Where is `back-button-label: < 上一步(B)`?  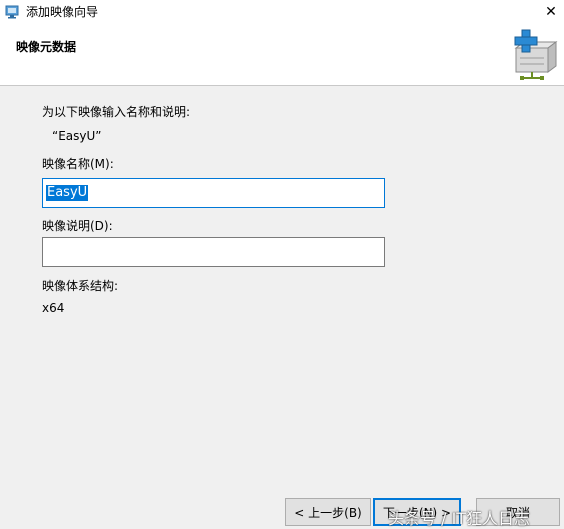
back-button-label: < 上一步(B) is located at coordinates (328, 512).